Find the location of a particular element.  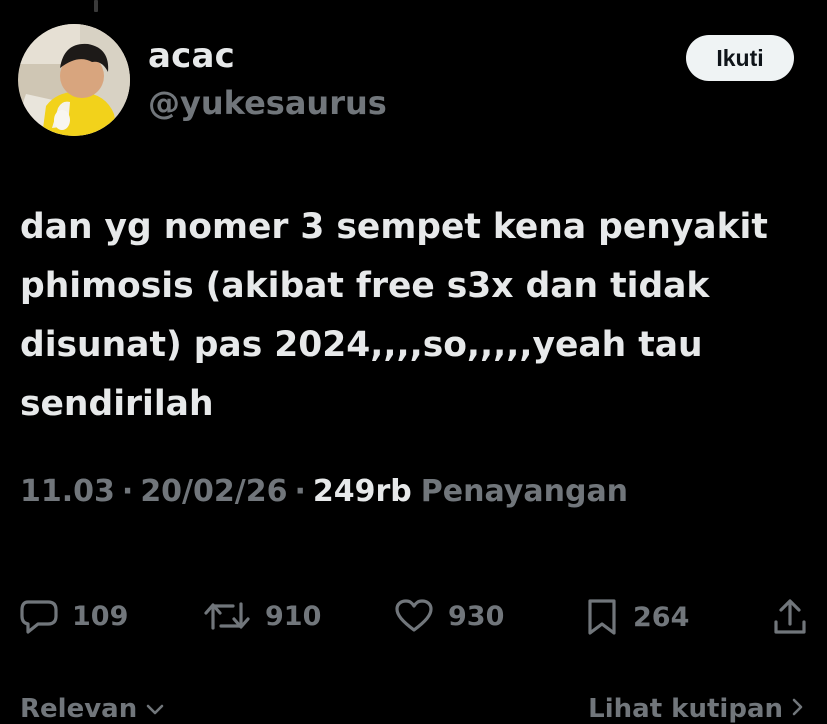

view-quotes-link: Lihat kutipan is located at coordinates (696, 709).